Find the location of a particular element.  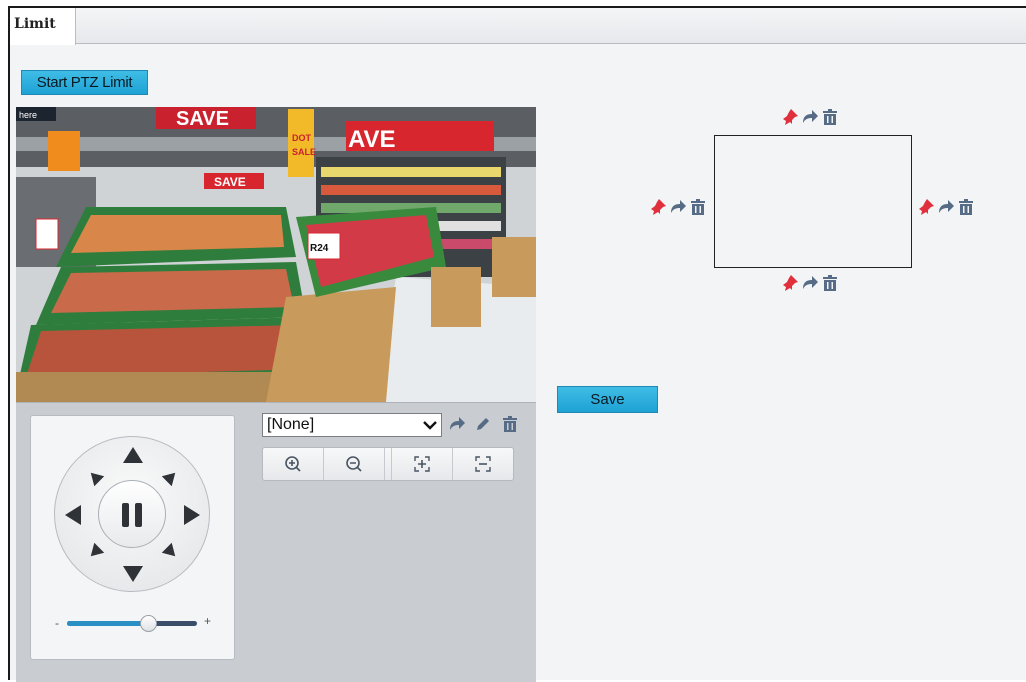

delete-right-limit-icon is located at coordinates (966, 209).